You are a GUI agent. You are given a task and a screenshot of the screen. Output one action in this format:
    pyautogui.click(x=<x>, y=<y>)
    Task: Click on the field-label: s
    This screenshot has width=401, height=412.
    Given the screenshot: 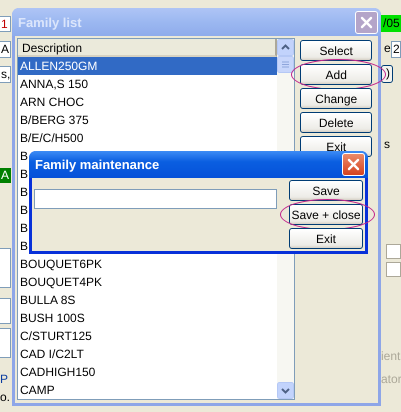 What is the action you would take?
    pyautogui.click(x=387, y=145)
    